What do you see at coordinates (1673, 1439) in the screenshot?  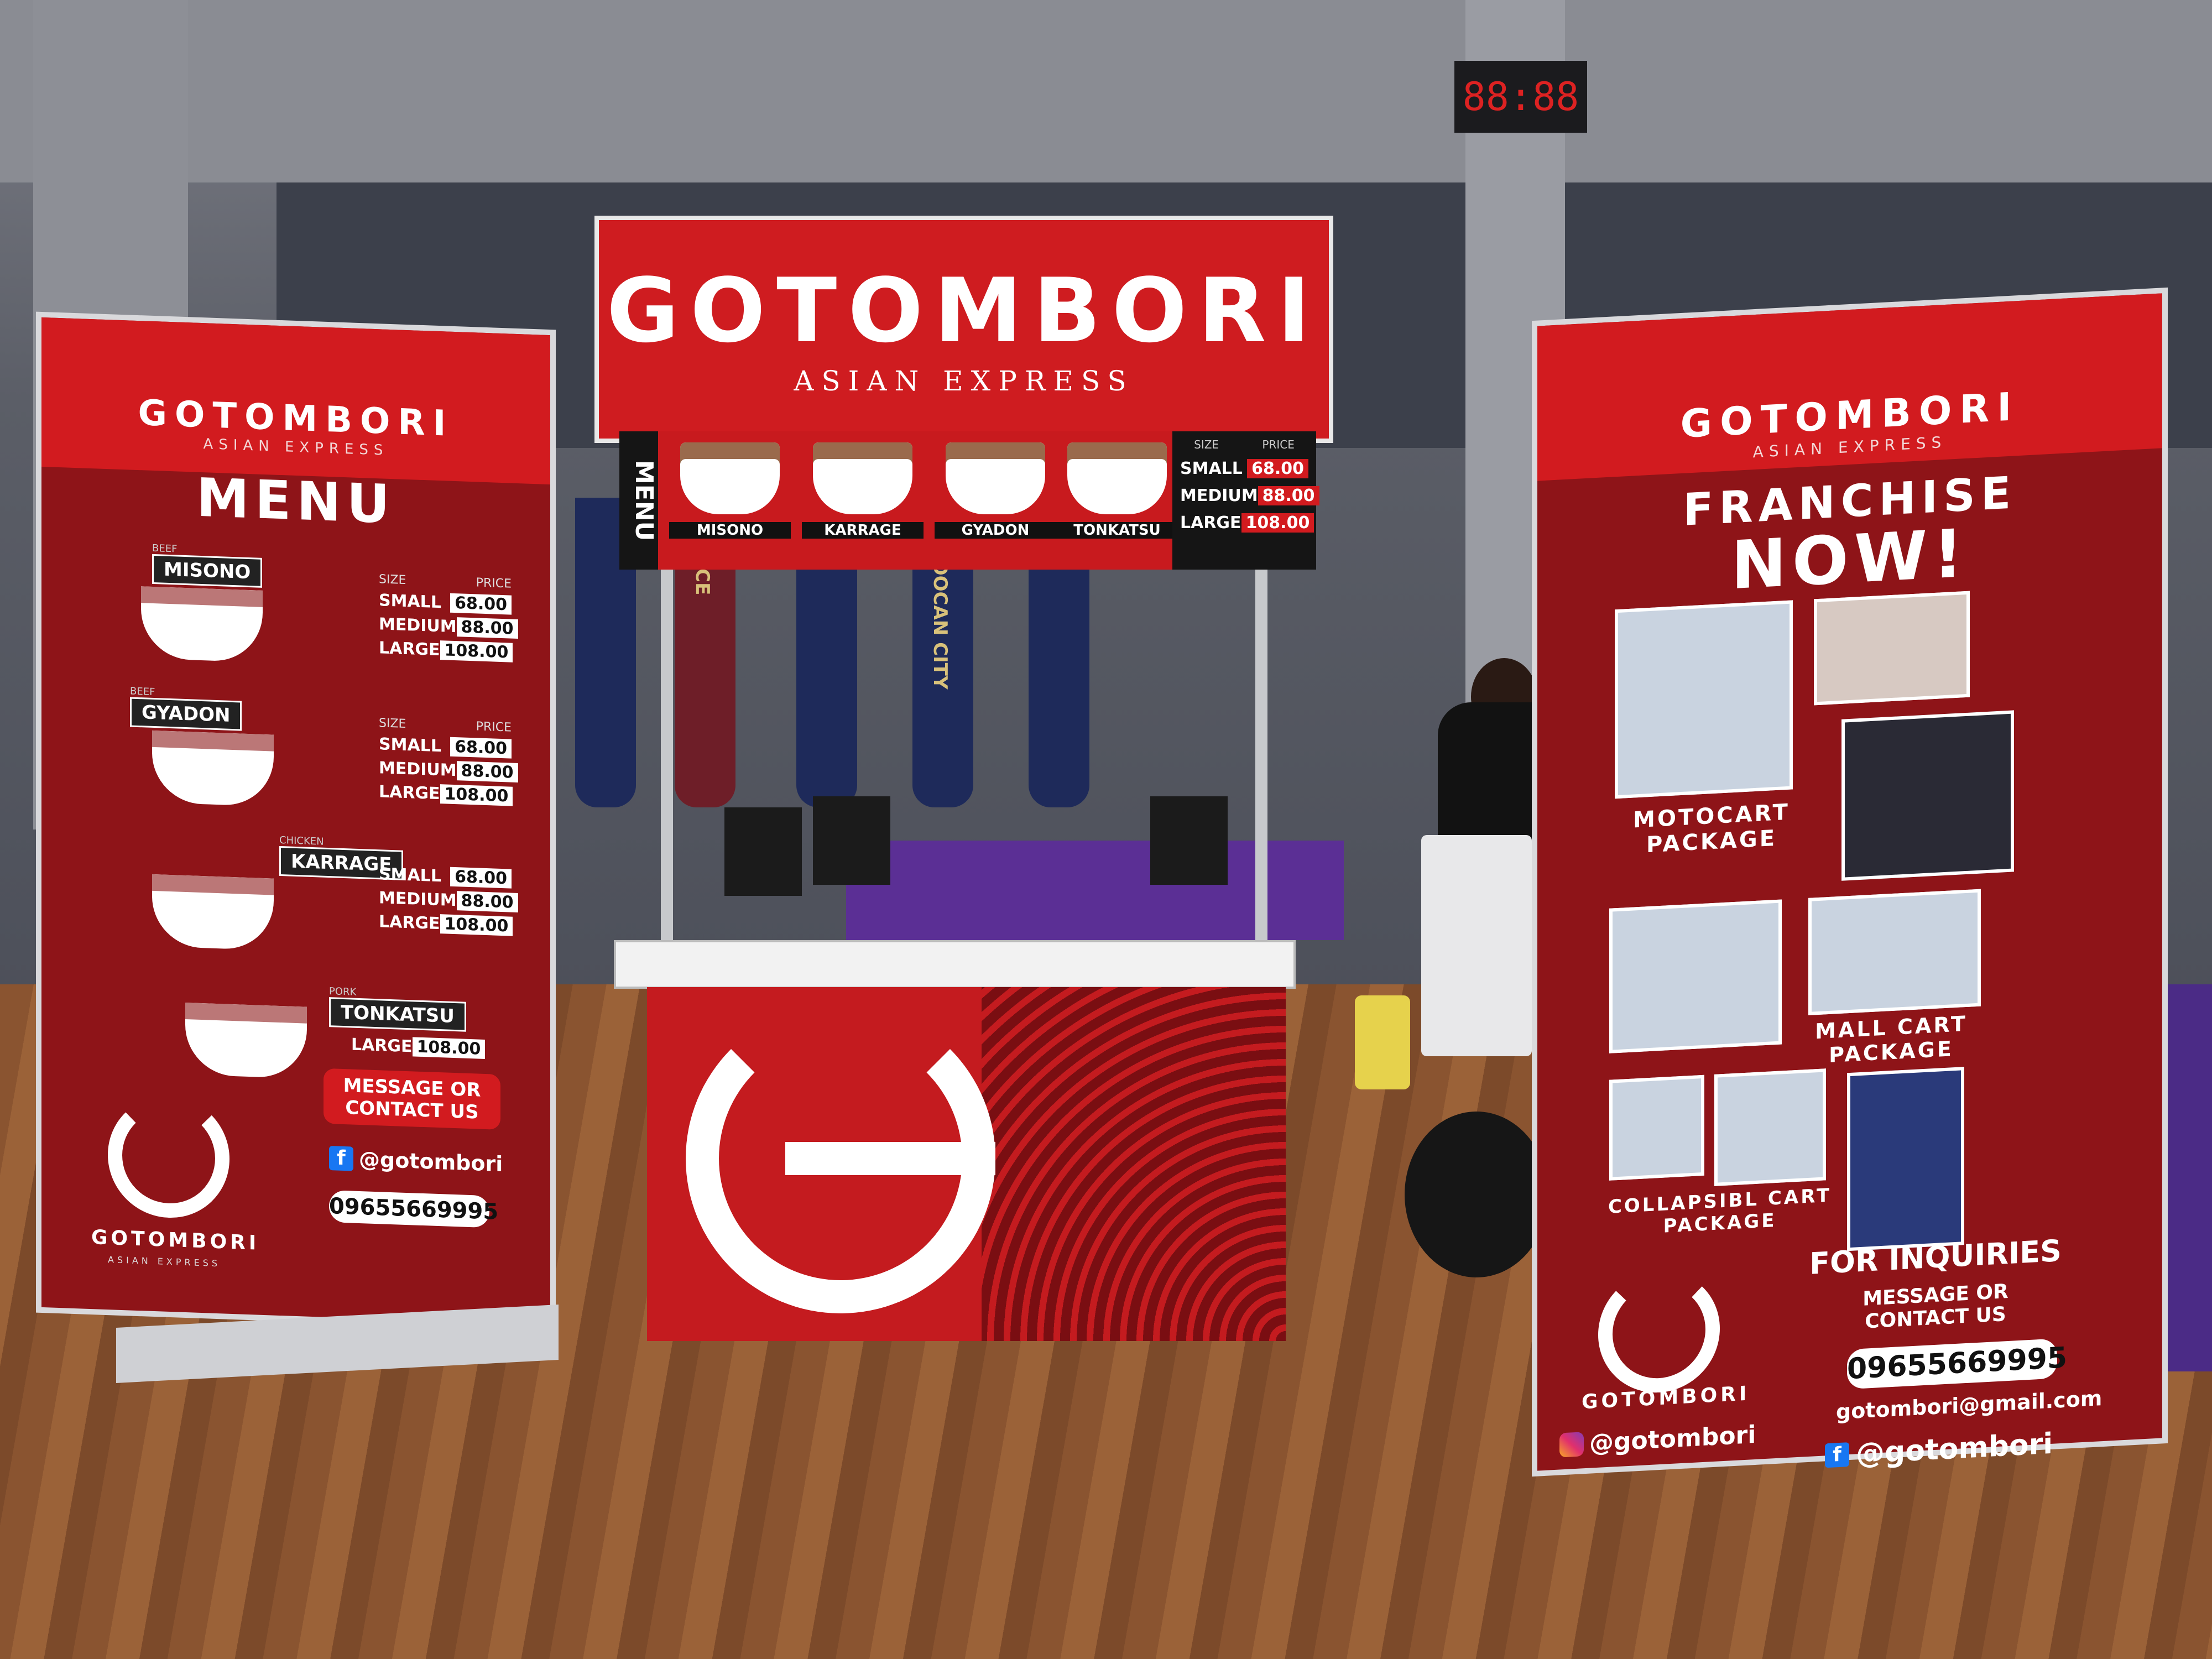 I see `instagram-text: @gotombori` at bounding box center [1673, 1439].